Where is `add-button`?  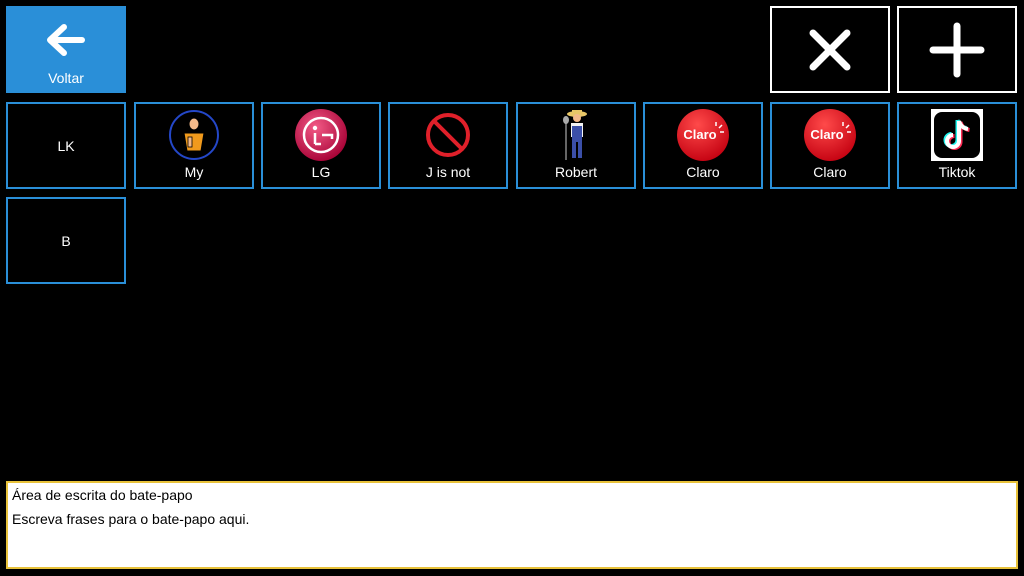
add-button is located at coordinates (957, 49).